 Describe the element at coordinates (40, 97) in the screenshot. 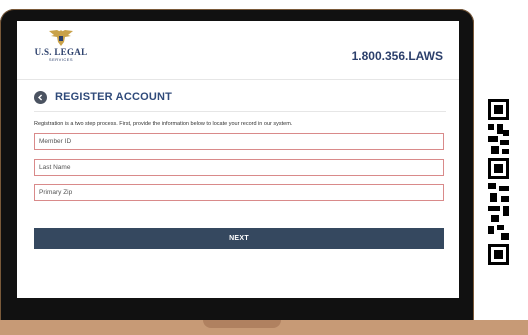

I see `back-arrow-icon` at that location.